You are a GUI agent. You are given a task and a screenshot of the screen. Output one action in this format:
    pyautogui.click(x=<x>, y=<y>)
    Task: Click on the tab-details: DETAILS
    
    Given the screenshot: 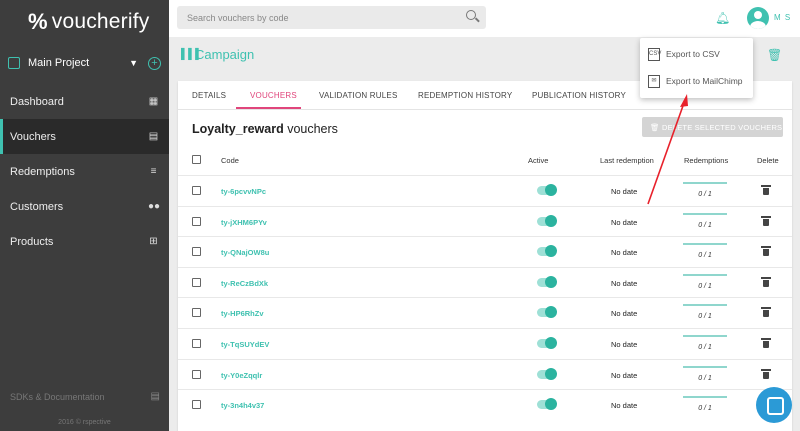 What is the action you would take?
    pyautogui.click(x=209, y=95)
    